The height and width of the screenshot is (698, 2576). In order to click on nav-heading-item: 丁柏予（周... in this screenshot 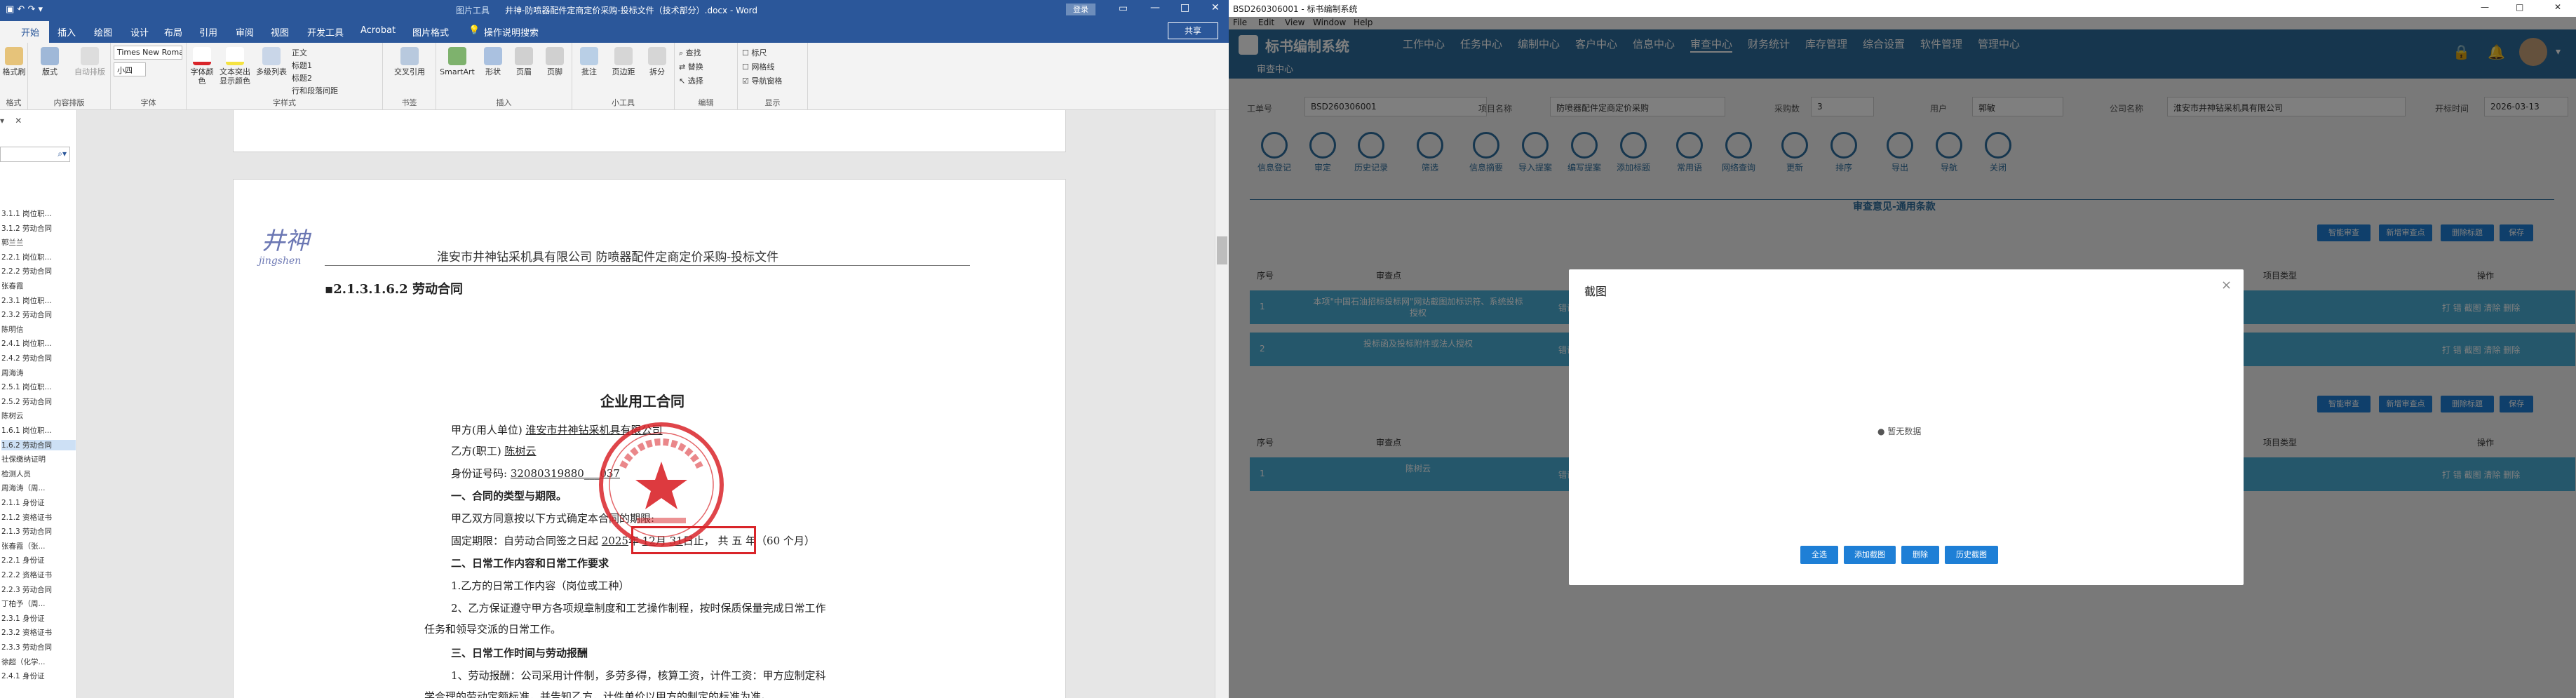, I will do `click(23, 603)`.